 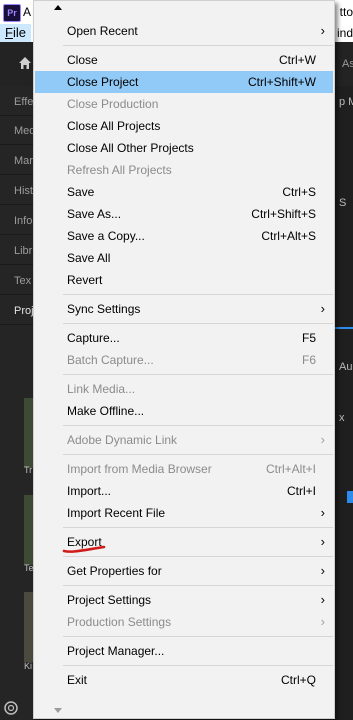 What do you see at coordinates (28, 470) in the screenshot?
I see `clip-label: Tr` at bounding box center [28, 470].